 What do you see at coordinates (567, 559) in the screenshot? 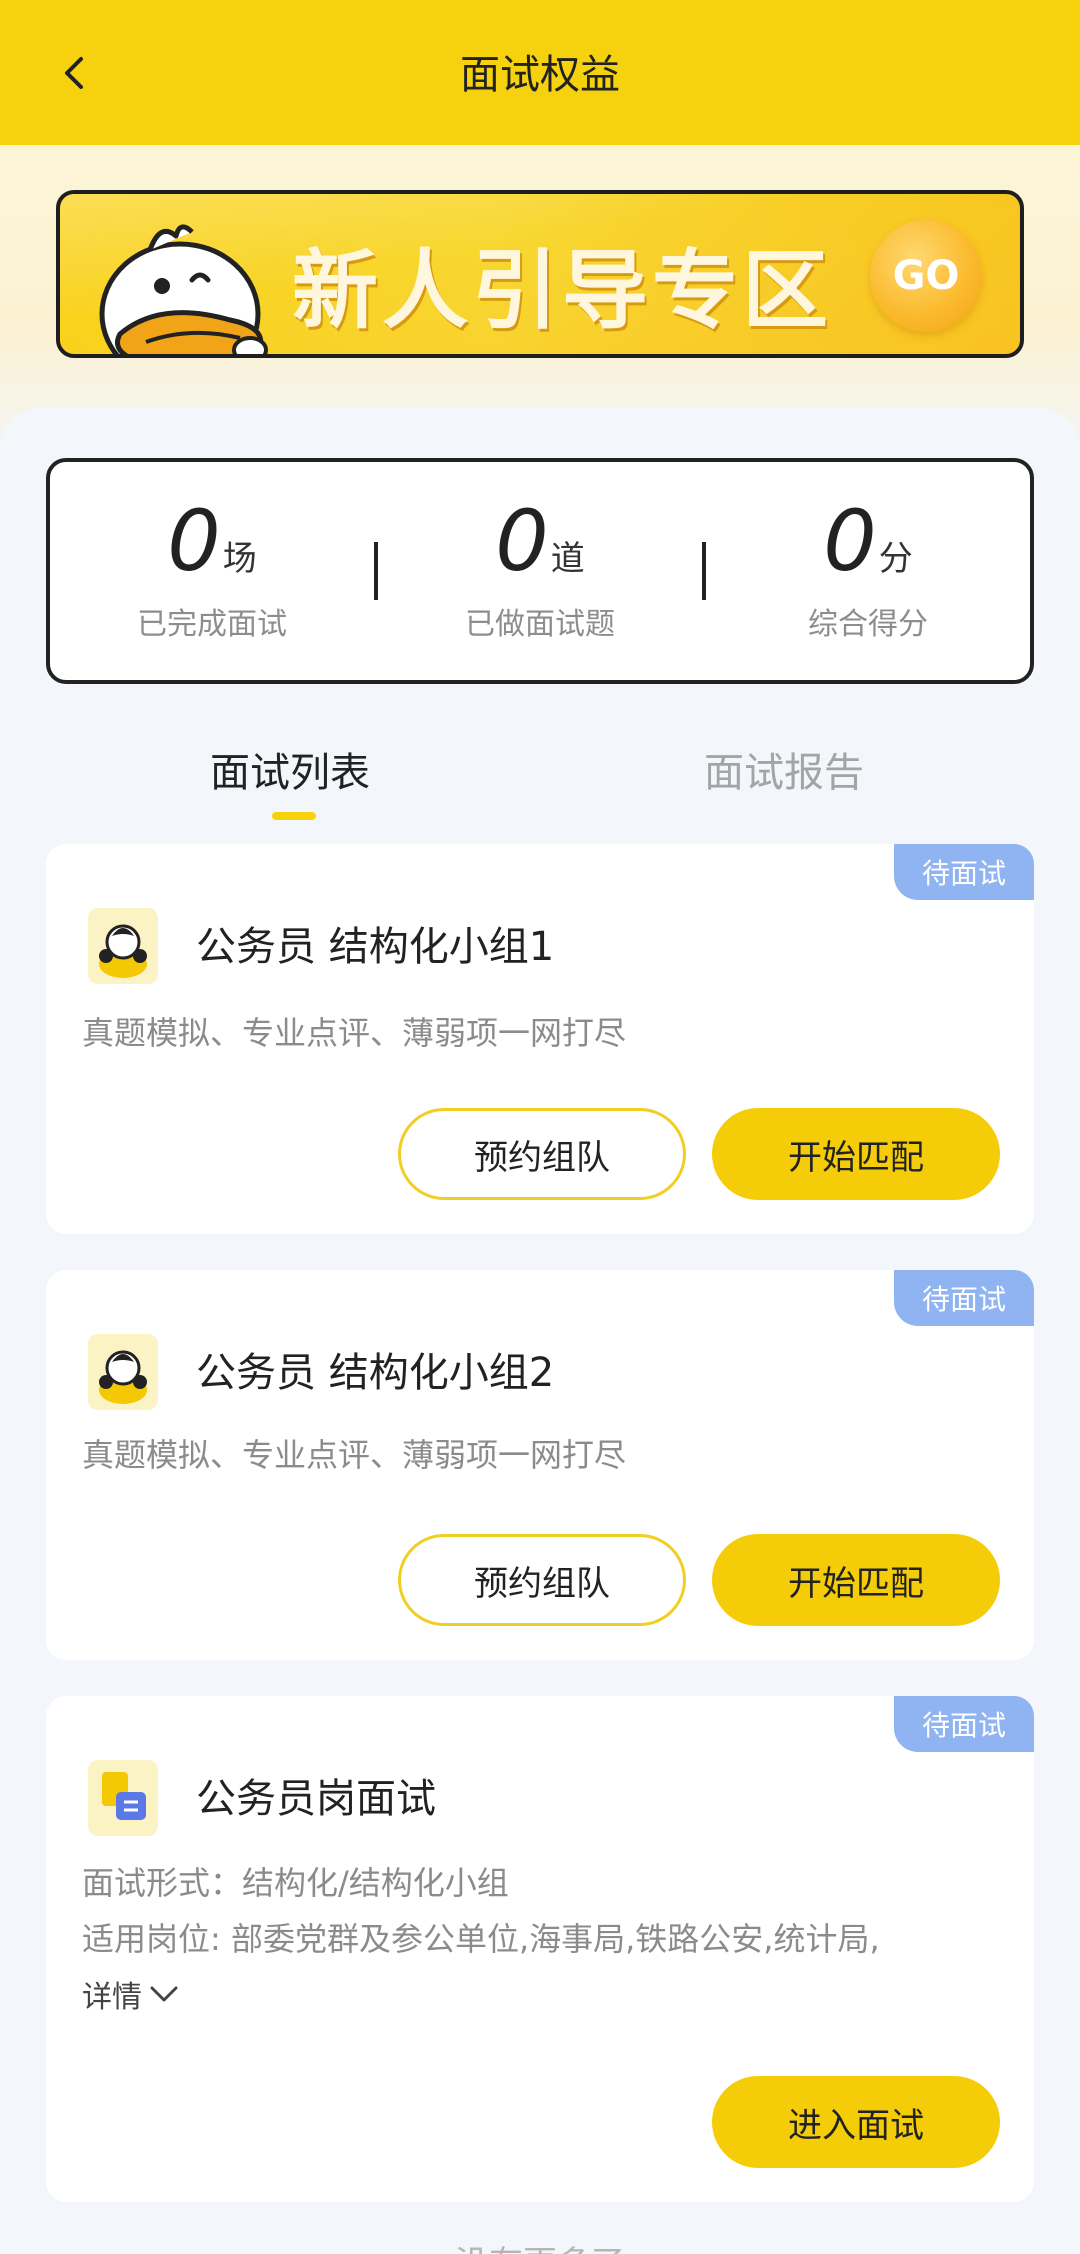
I see `stat-unit: 道` at bounding box center [567, 559].